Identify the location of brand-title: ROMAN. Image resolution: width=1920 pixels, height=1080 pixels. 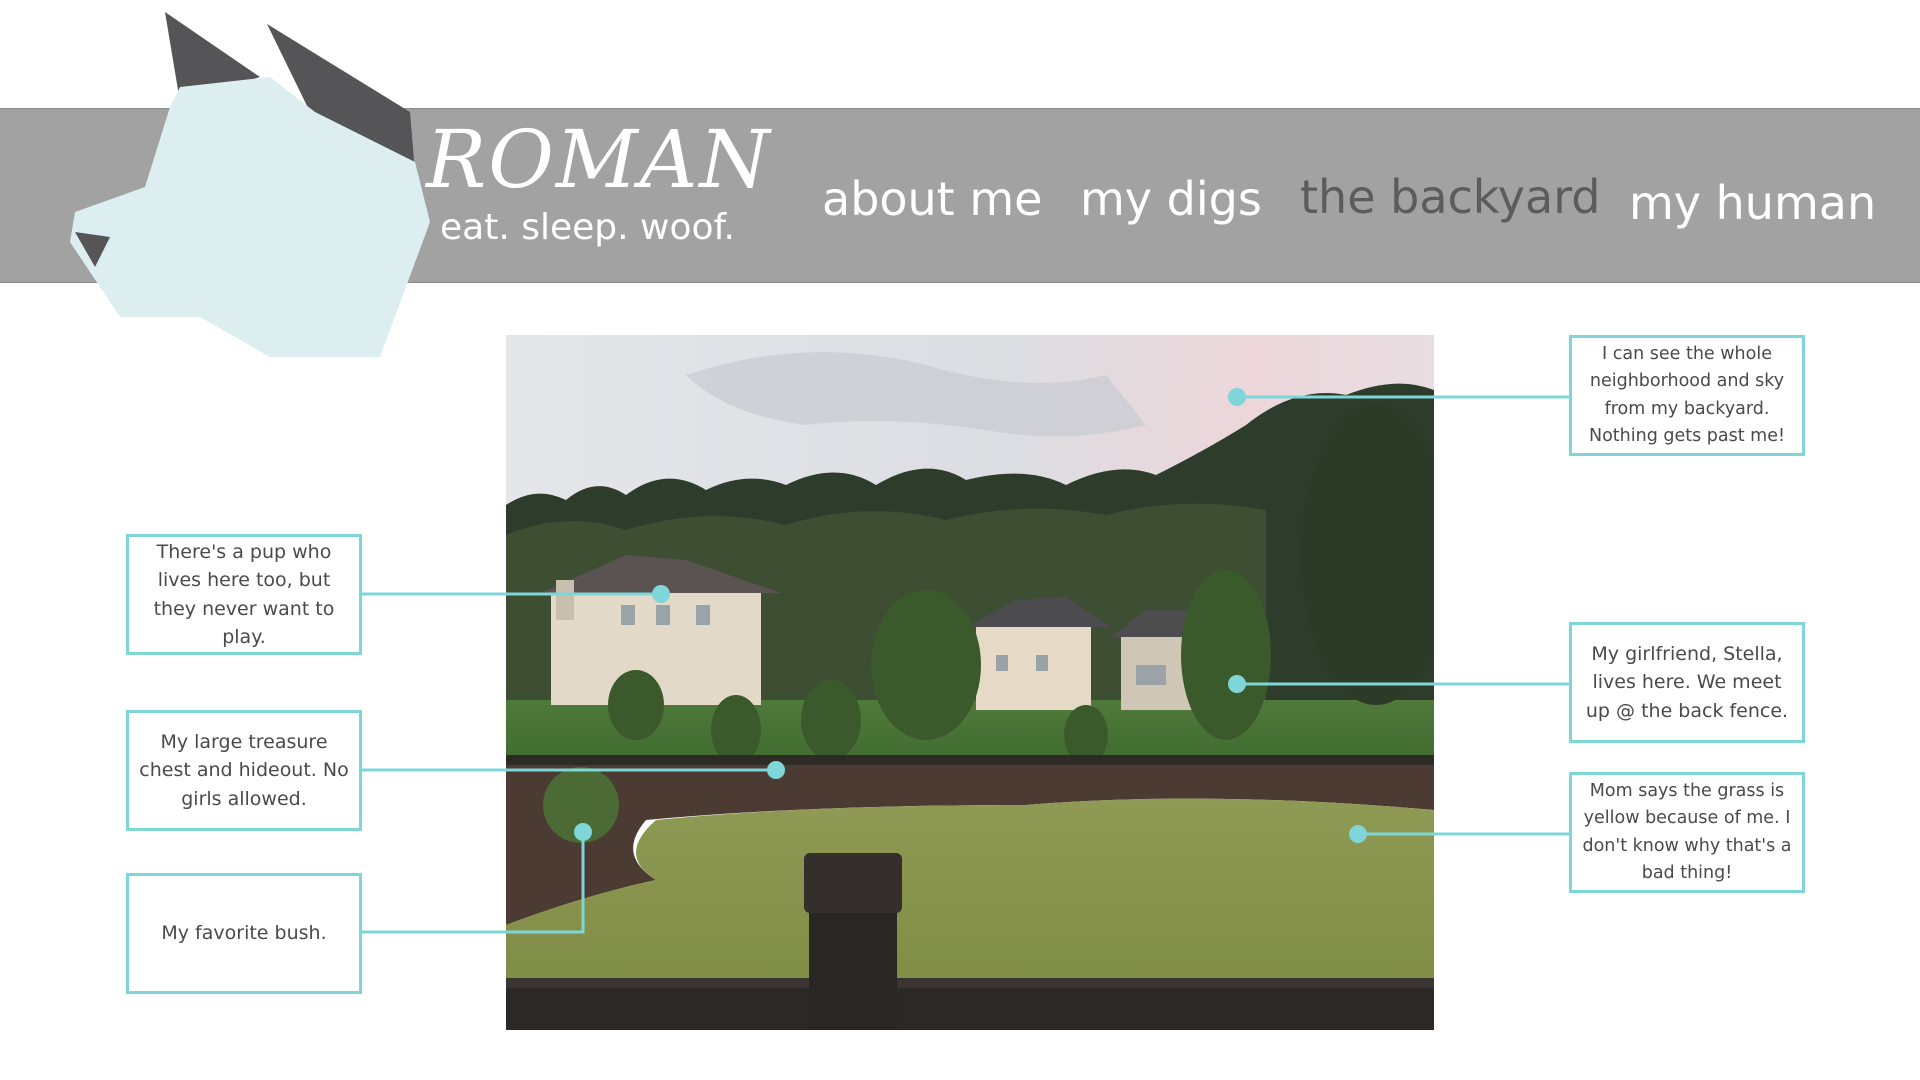
(599, 160).